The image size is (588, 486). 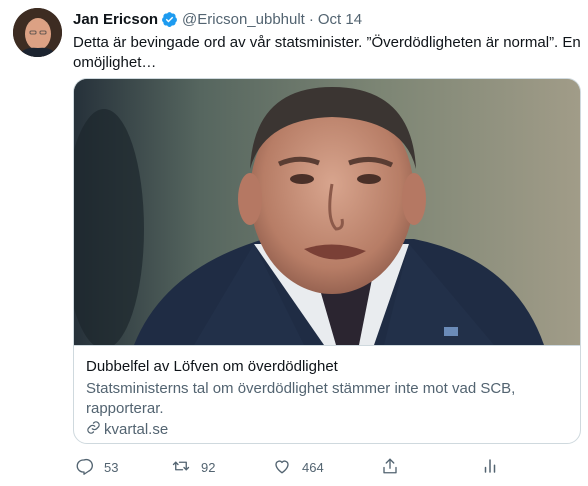 I want to click on card-domain: kvartal.se, so click(x=127, y=429).